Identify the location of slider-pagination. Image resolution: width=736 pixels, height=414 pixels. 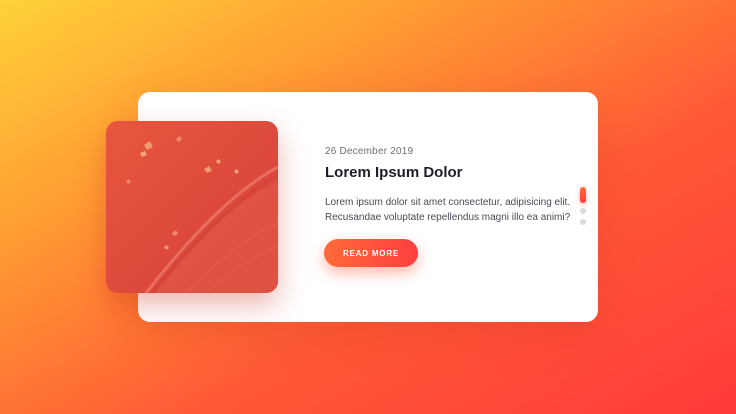
(583, 208).